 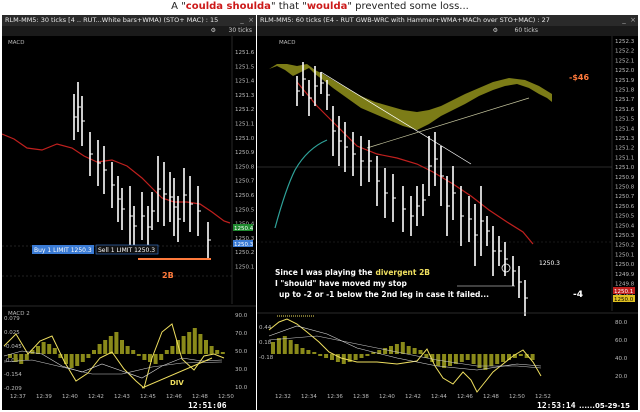 What do you see at coordinates (200, 397) in the screenshot?
I see `time-tick: 12:48` at bounding box center [200, 397].